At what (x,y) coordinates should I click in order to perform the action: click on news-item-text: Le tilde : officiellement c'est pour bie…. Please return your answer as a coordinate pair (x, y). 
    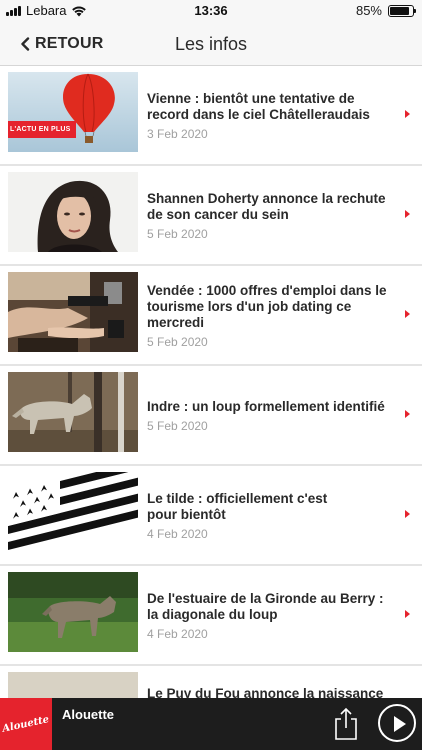
    Looking at the image, I should click on (271, 516).